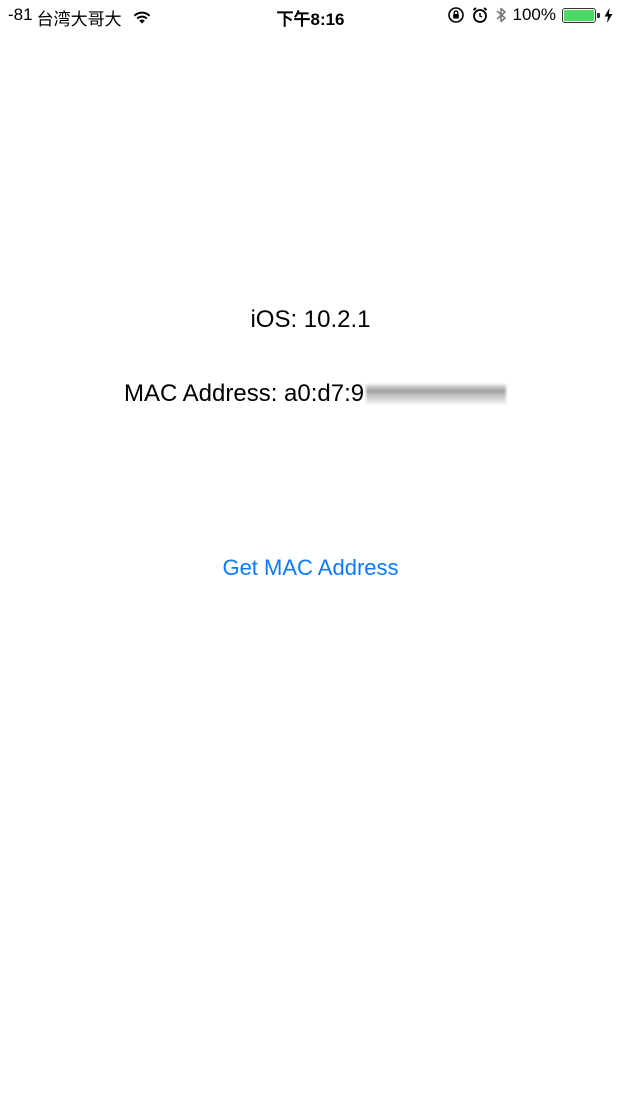  I want to click on orientation-lock-icon, so click(456, 15).